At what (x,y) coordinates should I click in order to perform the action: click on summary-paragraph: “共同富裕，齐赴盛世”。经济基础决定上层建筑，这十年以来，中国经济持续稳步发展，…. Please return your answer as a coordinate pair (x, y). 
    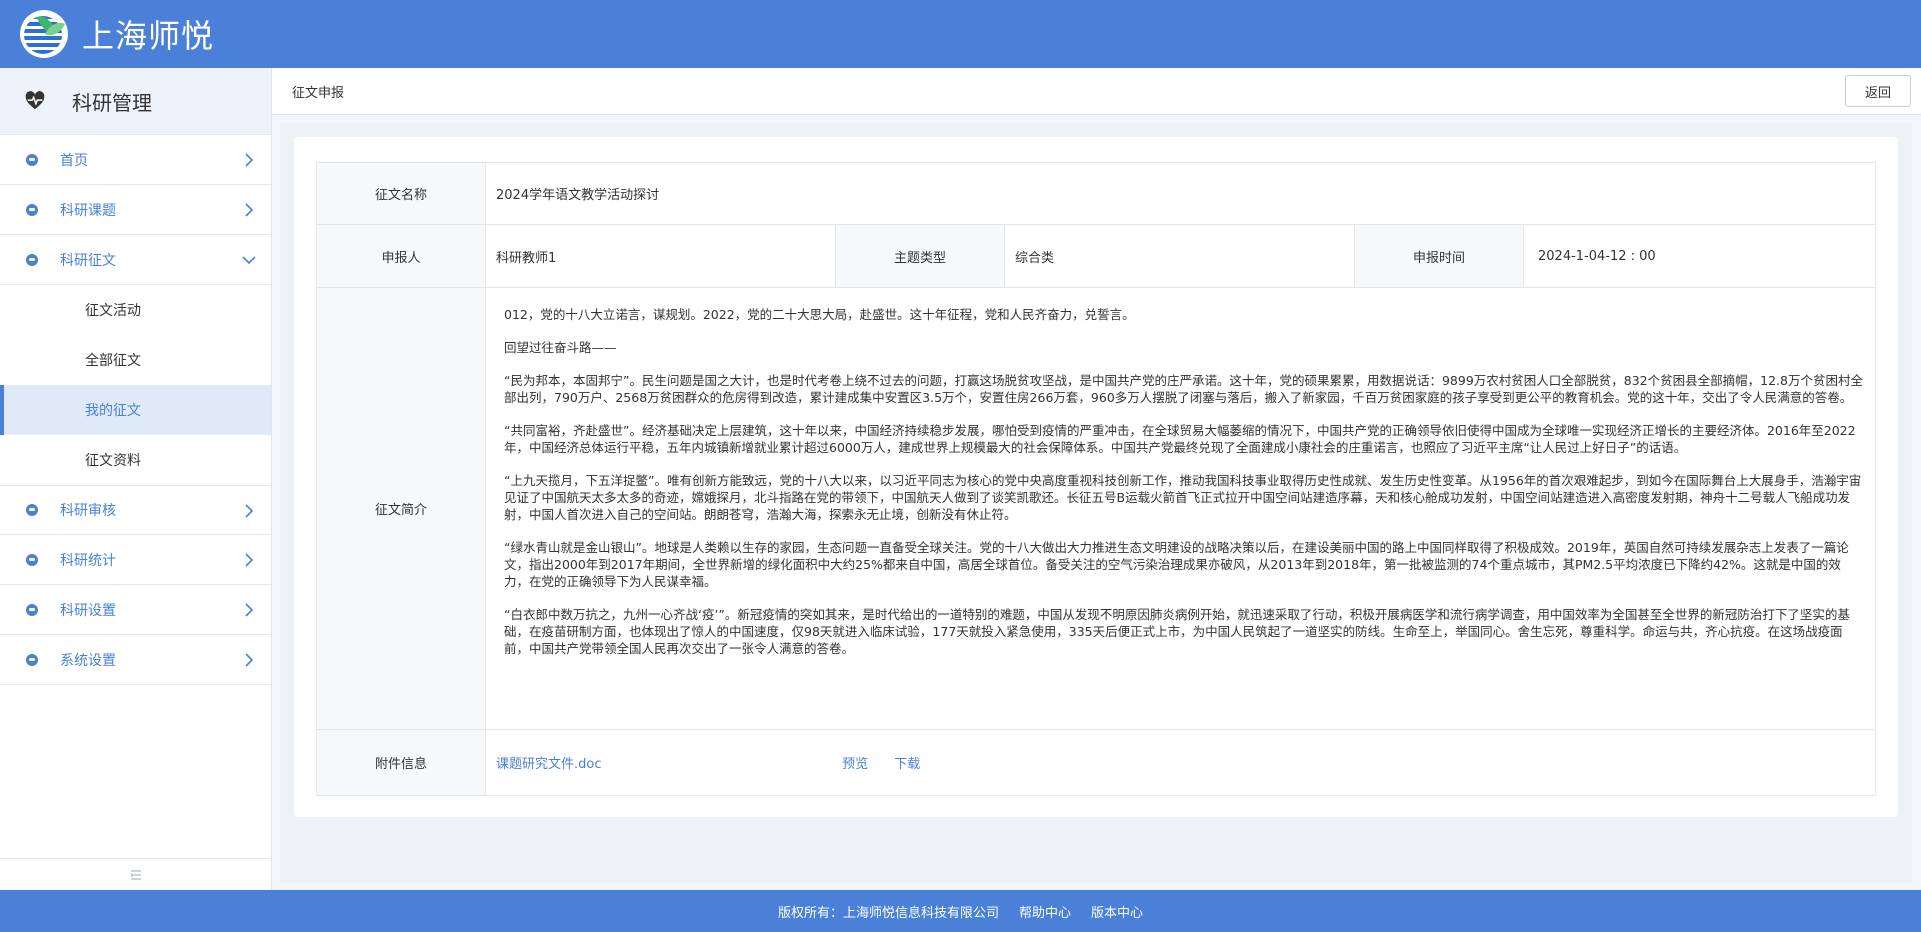
    Looking at the image, I should click on (1180, 439).